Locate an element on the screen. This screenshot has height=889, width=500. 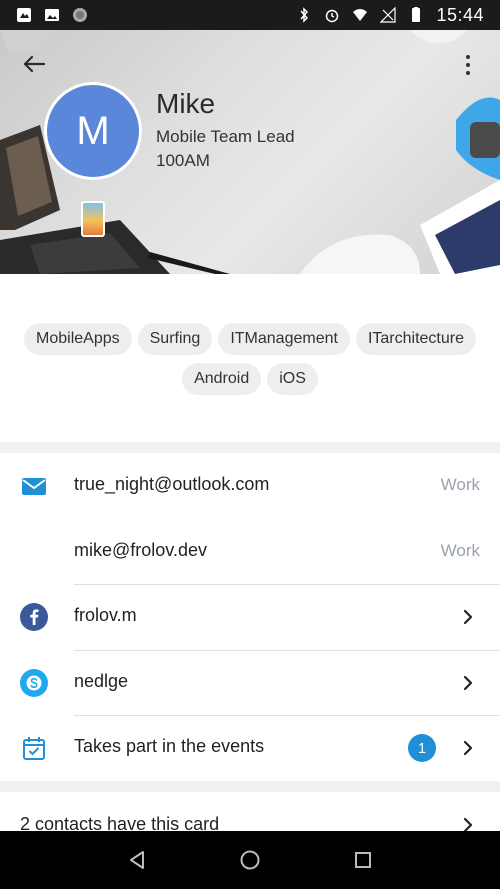
facebook-icon is located at coordinates (34, 617).